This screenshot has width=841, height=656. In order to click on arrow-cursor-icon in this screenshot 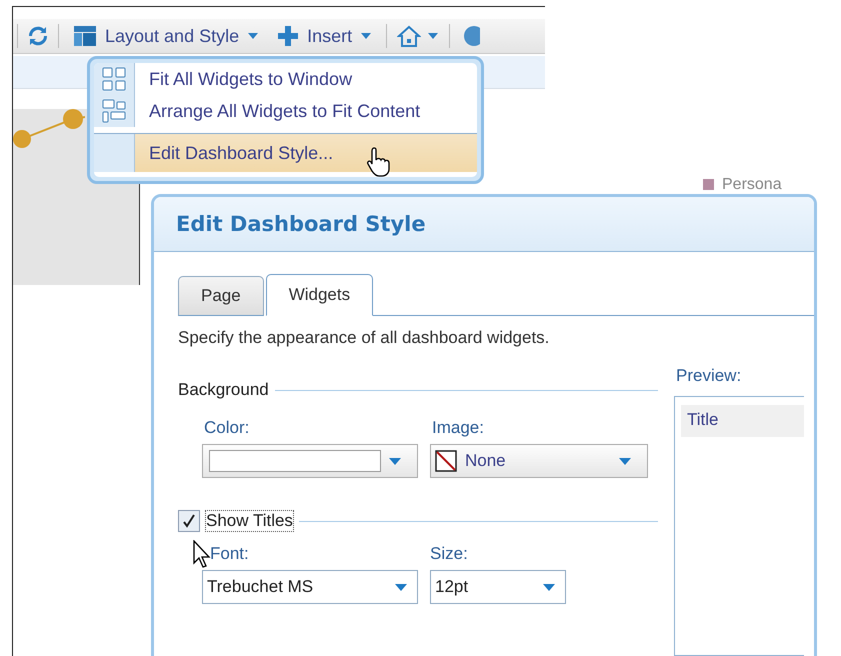, I will do `click(202, 554)`.